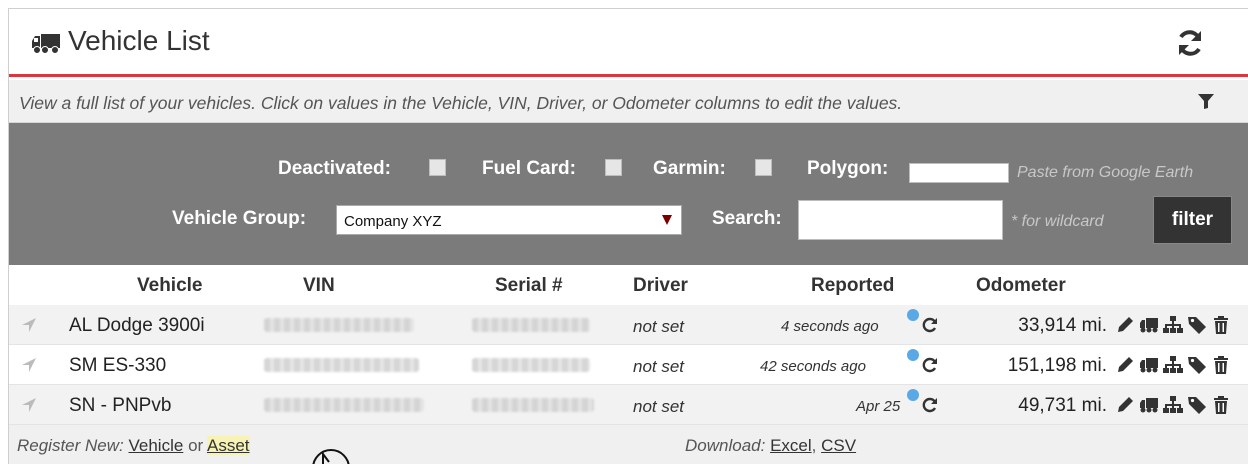 This screenshot has width=1248, height=464. What do you see at coordinates (848, 168) in the screenshot?
I see `polygon-label: Polygon:` at bounding box center [848, 168].